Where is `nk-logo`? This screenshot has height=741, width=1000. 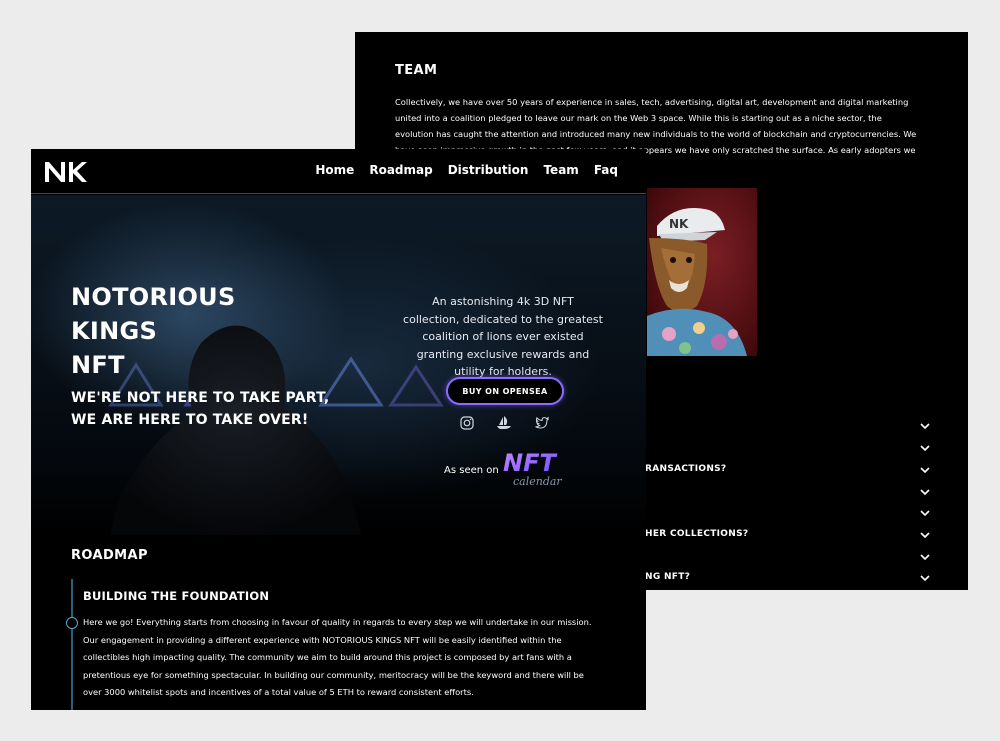 nk-logo is located at coordinates (66, 171).